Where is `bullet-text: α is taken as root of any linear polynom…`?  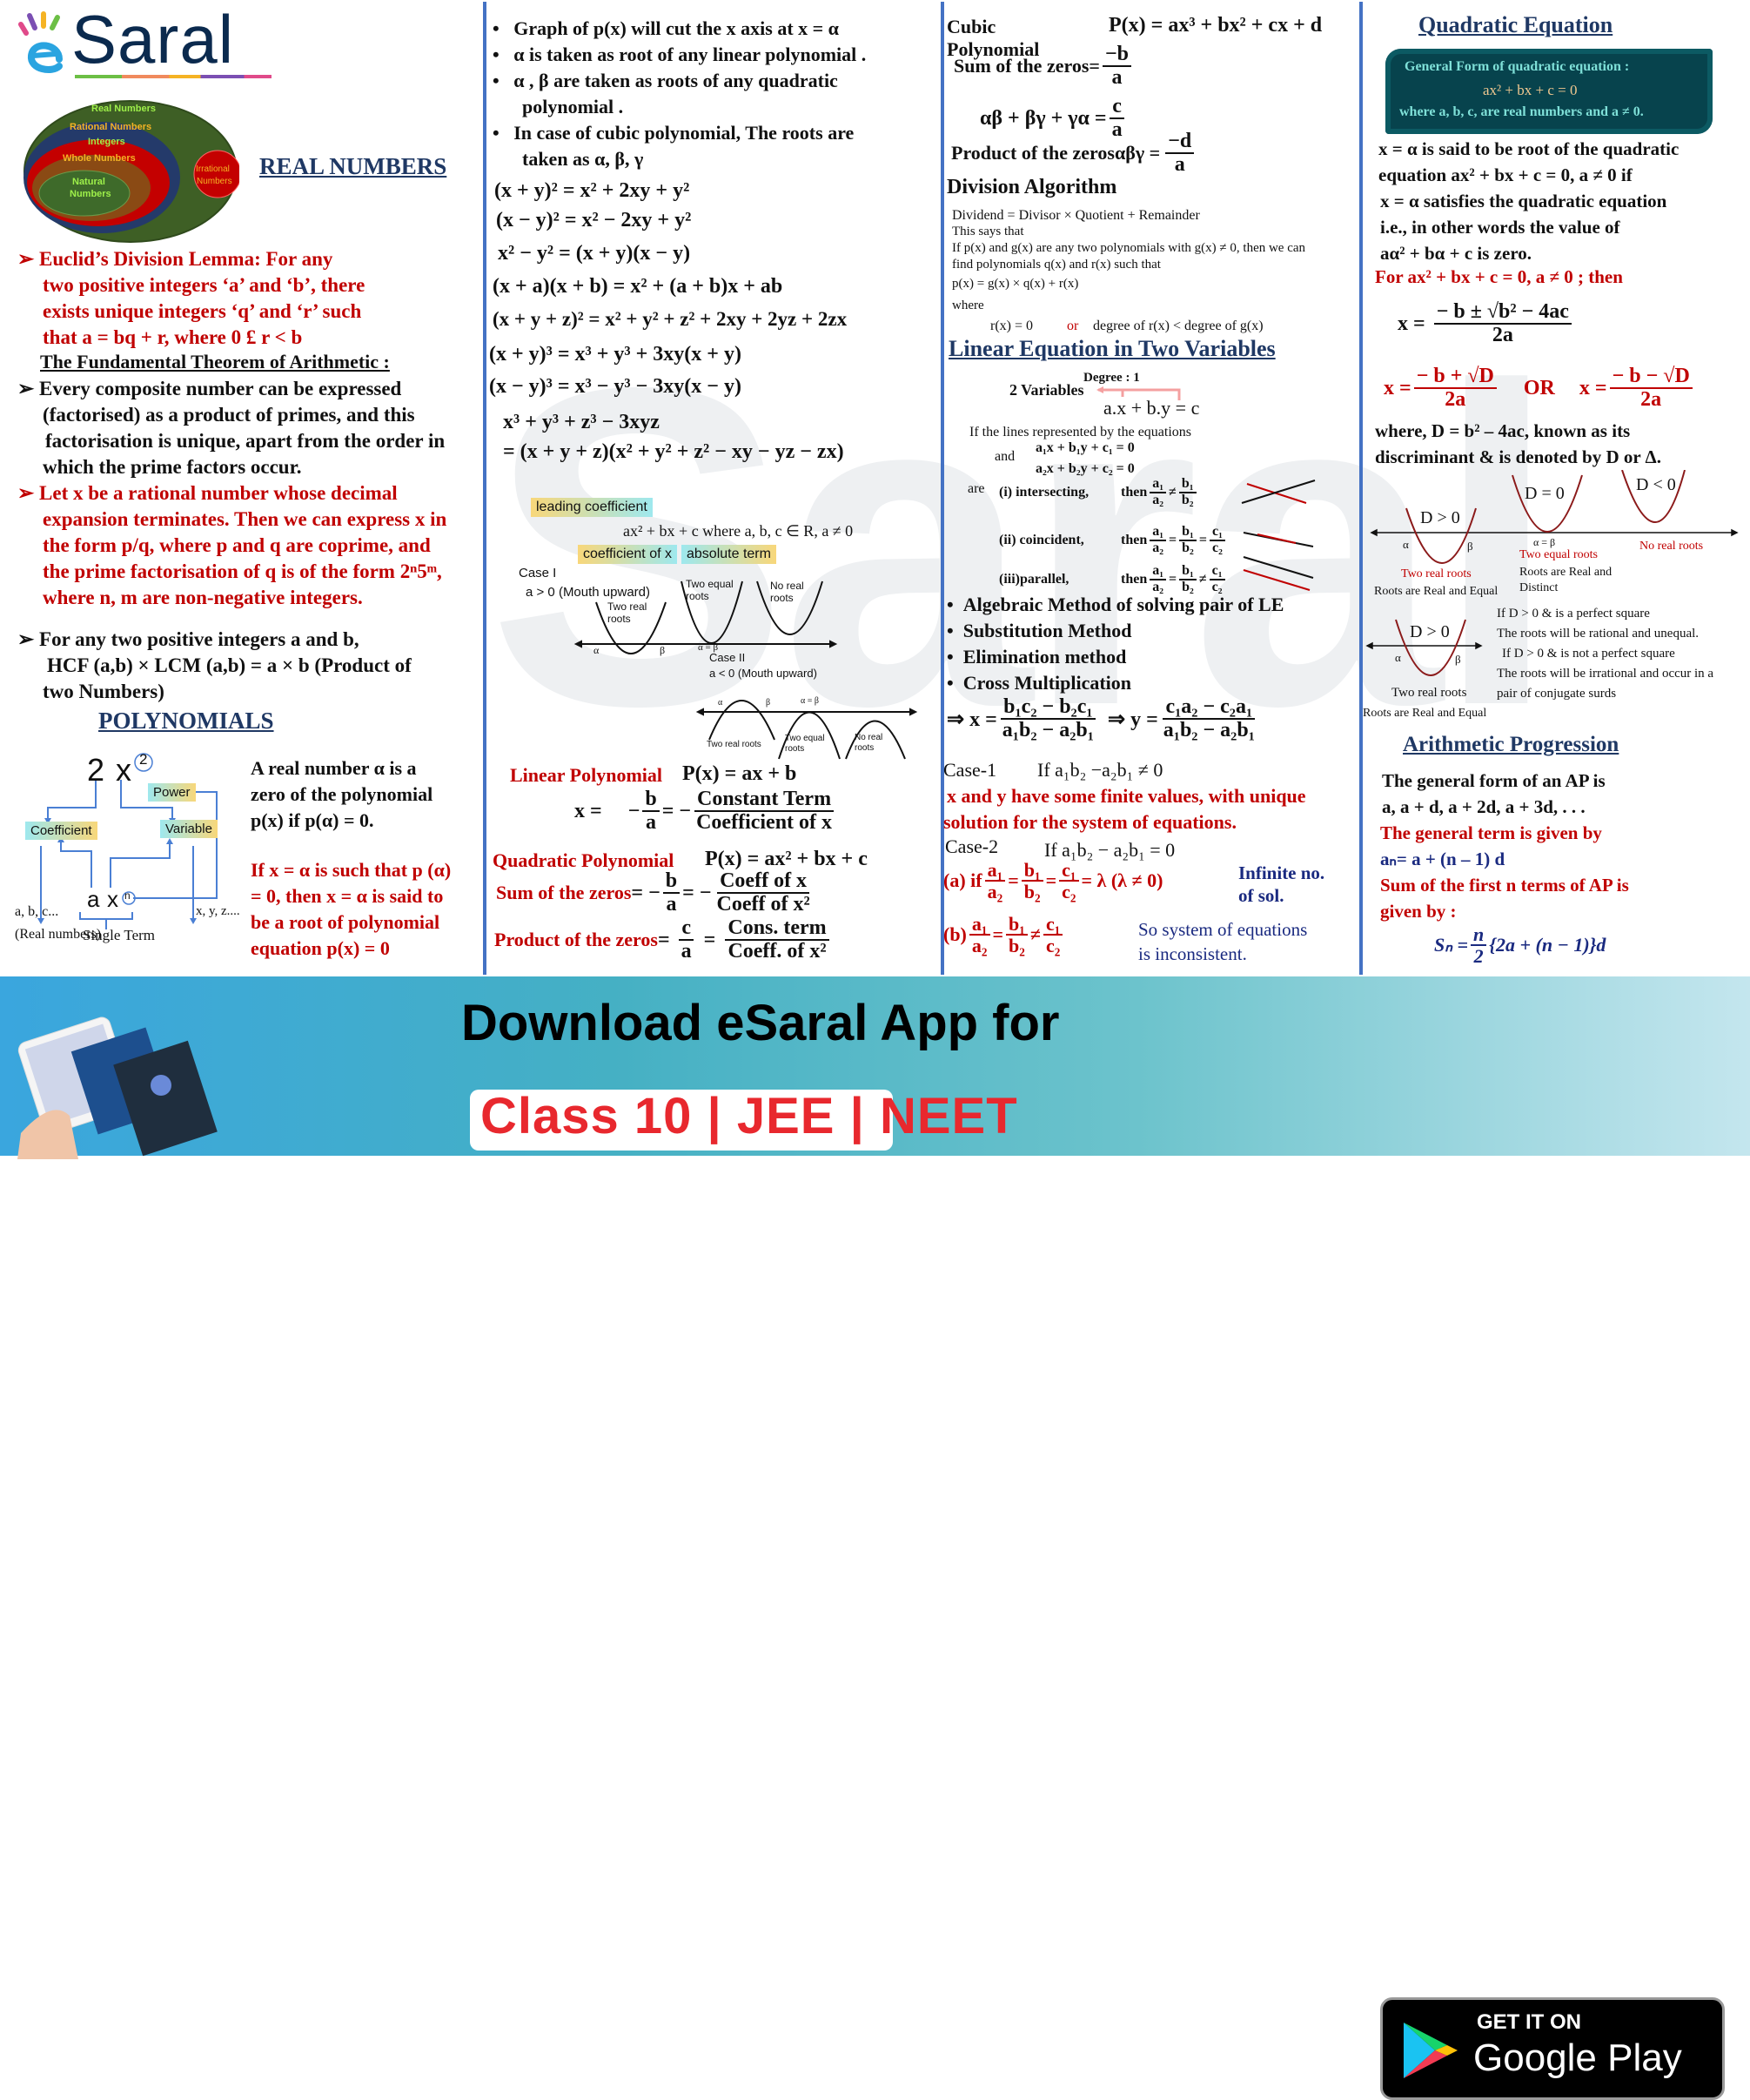 bullet-text: α is taken as root of any linear polynom… is located at coordinates (690, 54).